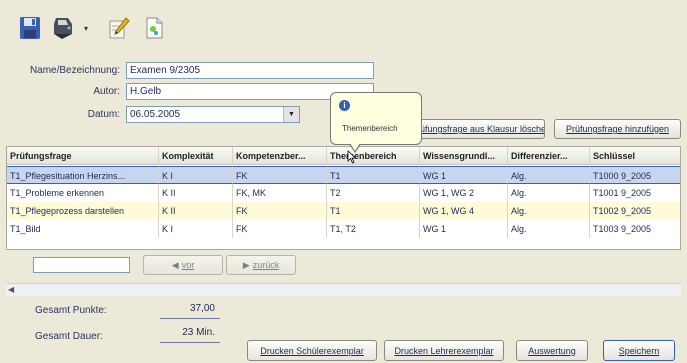 The height and width of the screenshot is (363, 687). Describe the element at coordinates (312, 350) in the screenshot. I see `print-student-button: Drucken Schülerexemplar` at that location.